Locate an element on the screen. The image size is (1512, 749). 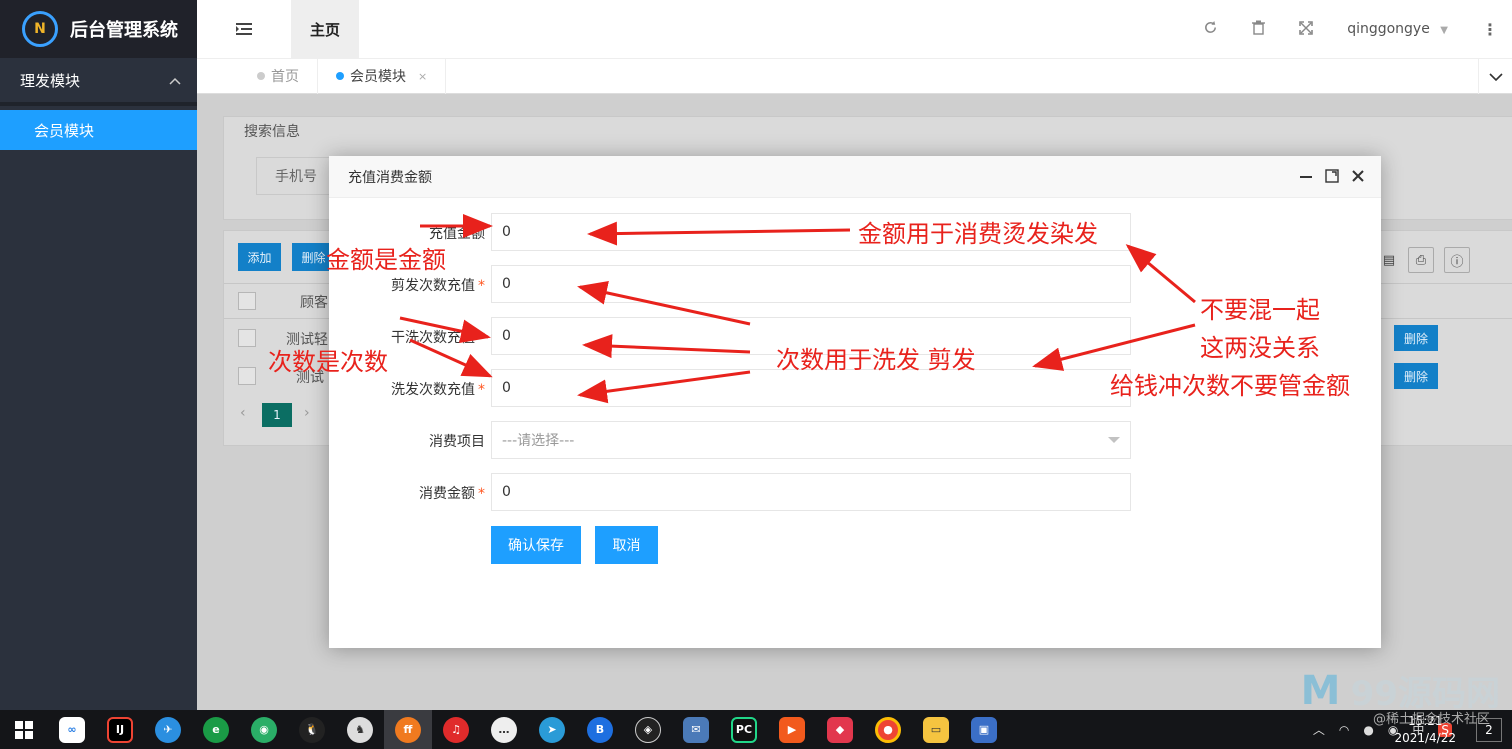
select-placeholder: ---请选择--- is located at coordinates (538, 441).